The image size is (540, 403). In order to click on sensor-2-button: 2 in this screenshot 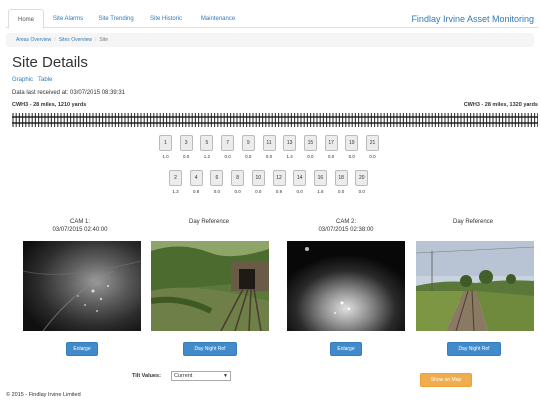, I will do `click(175, 178)`.